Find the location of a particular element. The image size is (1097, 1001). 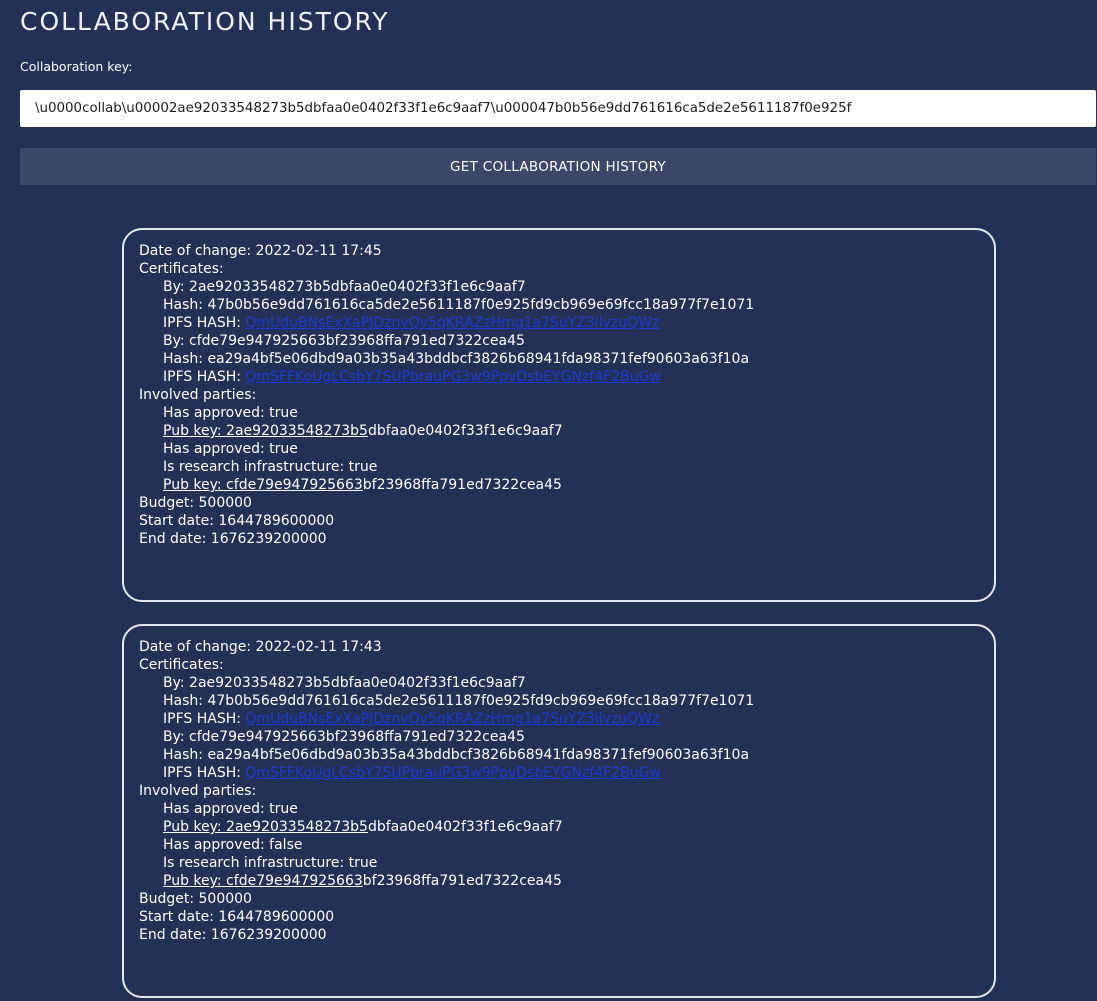

party-detail: Has approved: false is located at coordinates (233, 845).